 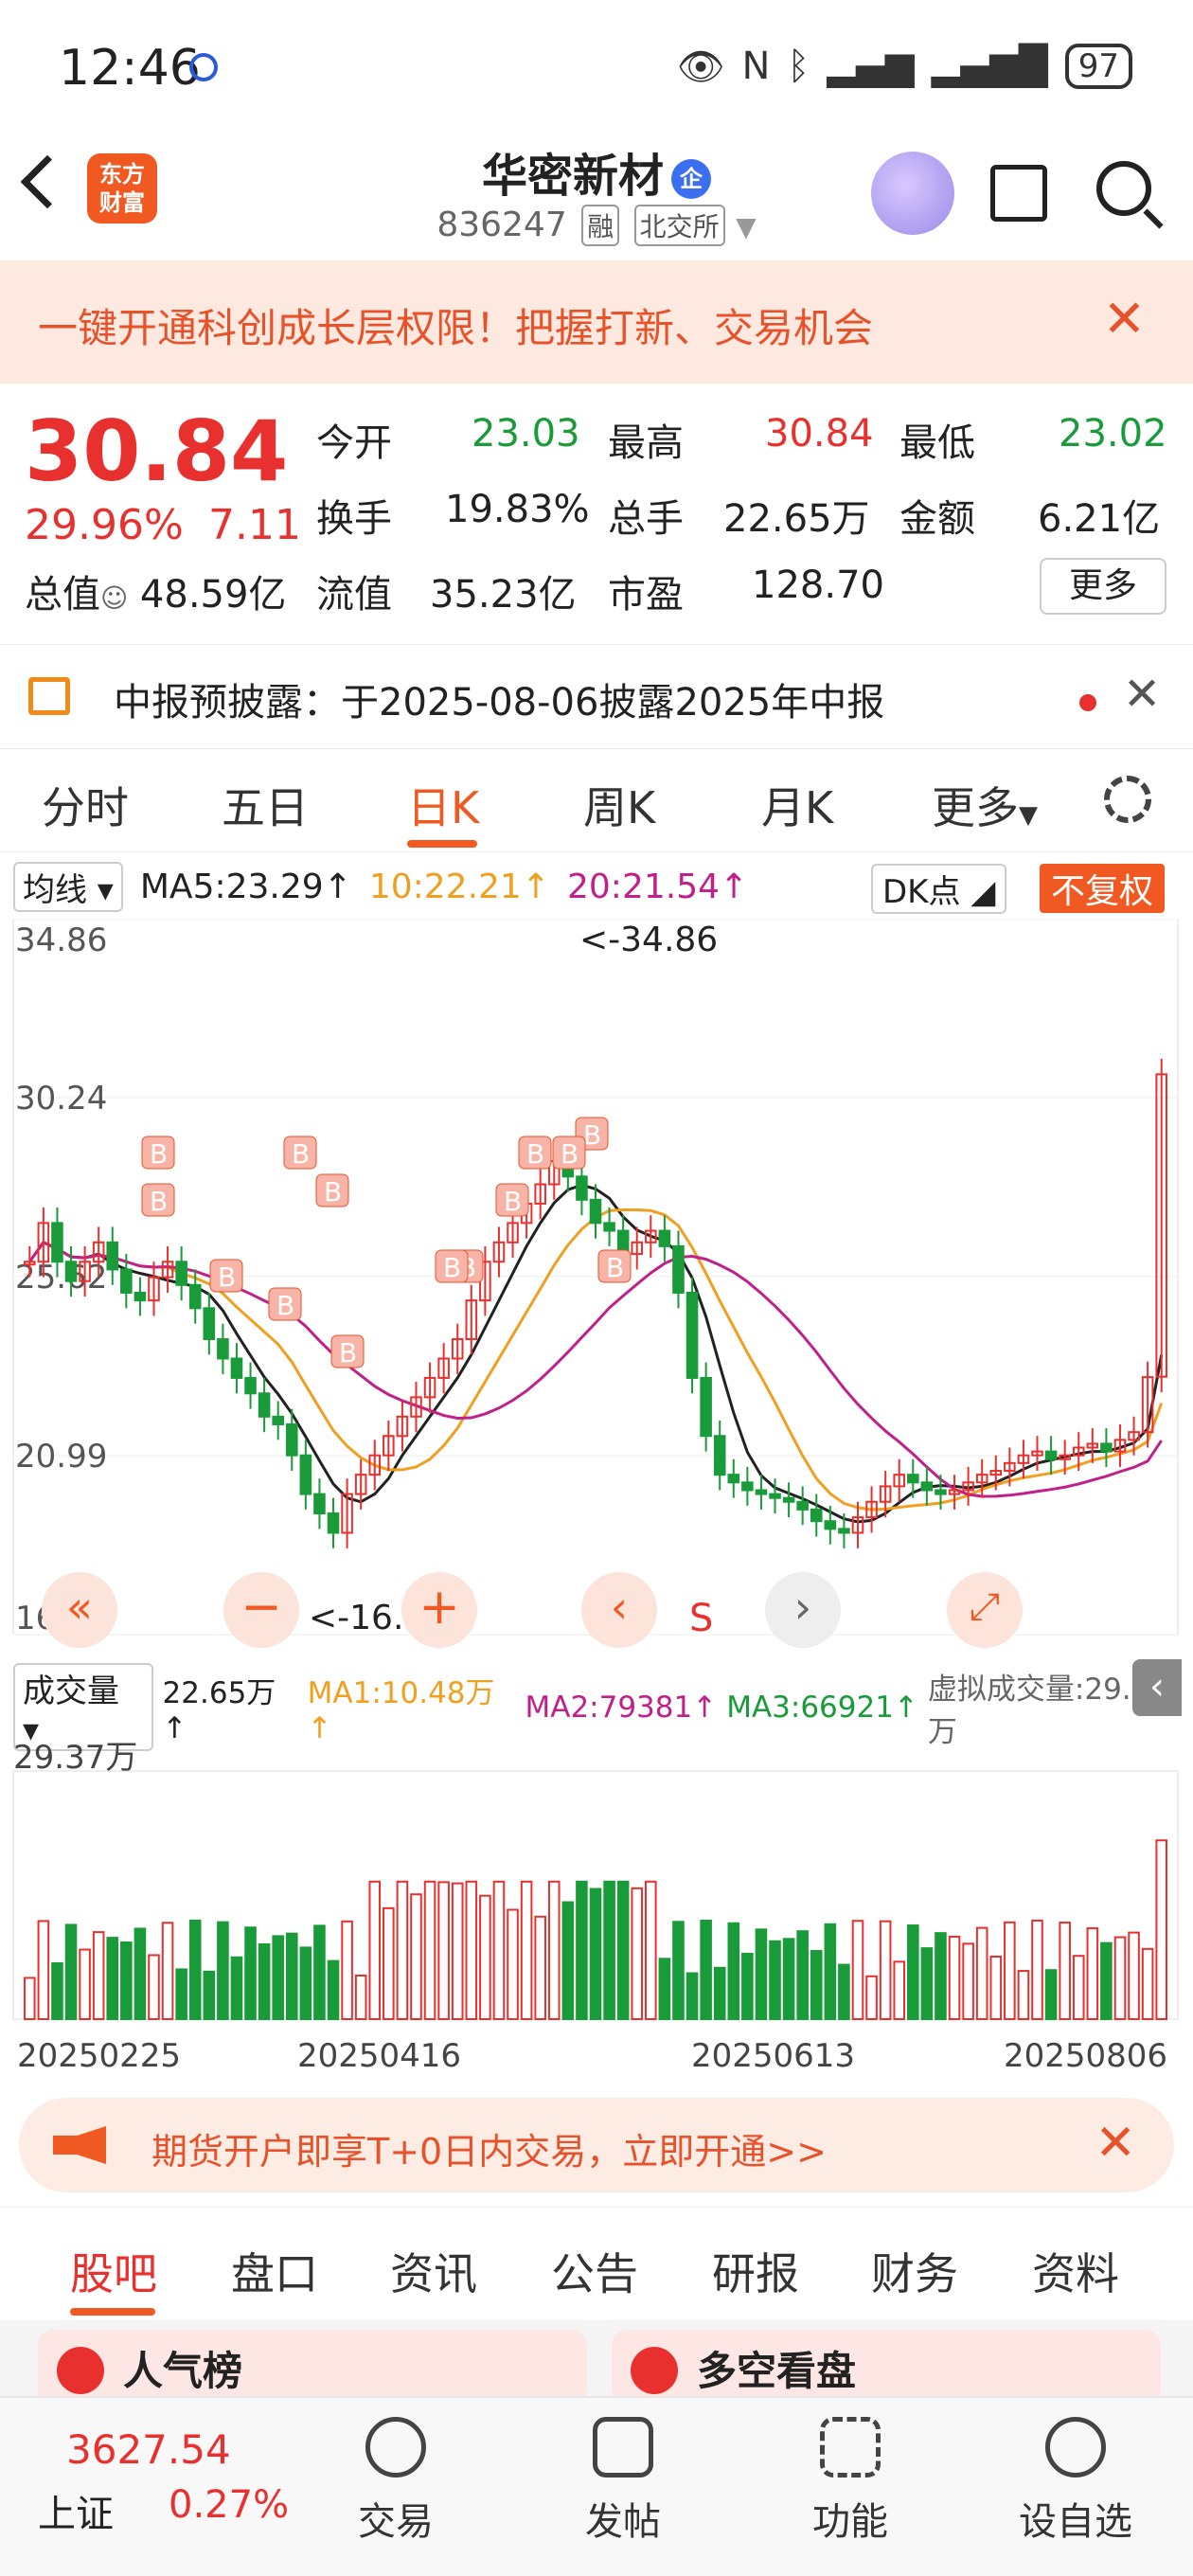 I want to click on pe-label: 市盈, so click(x=646, y=595).